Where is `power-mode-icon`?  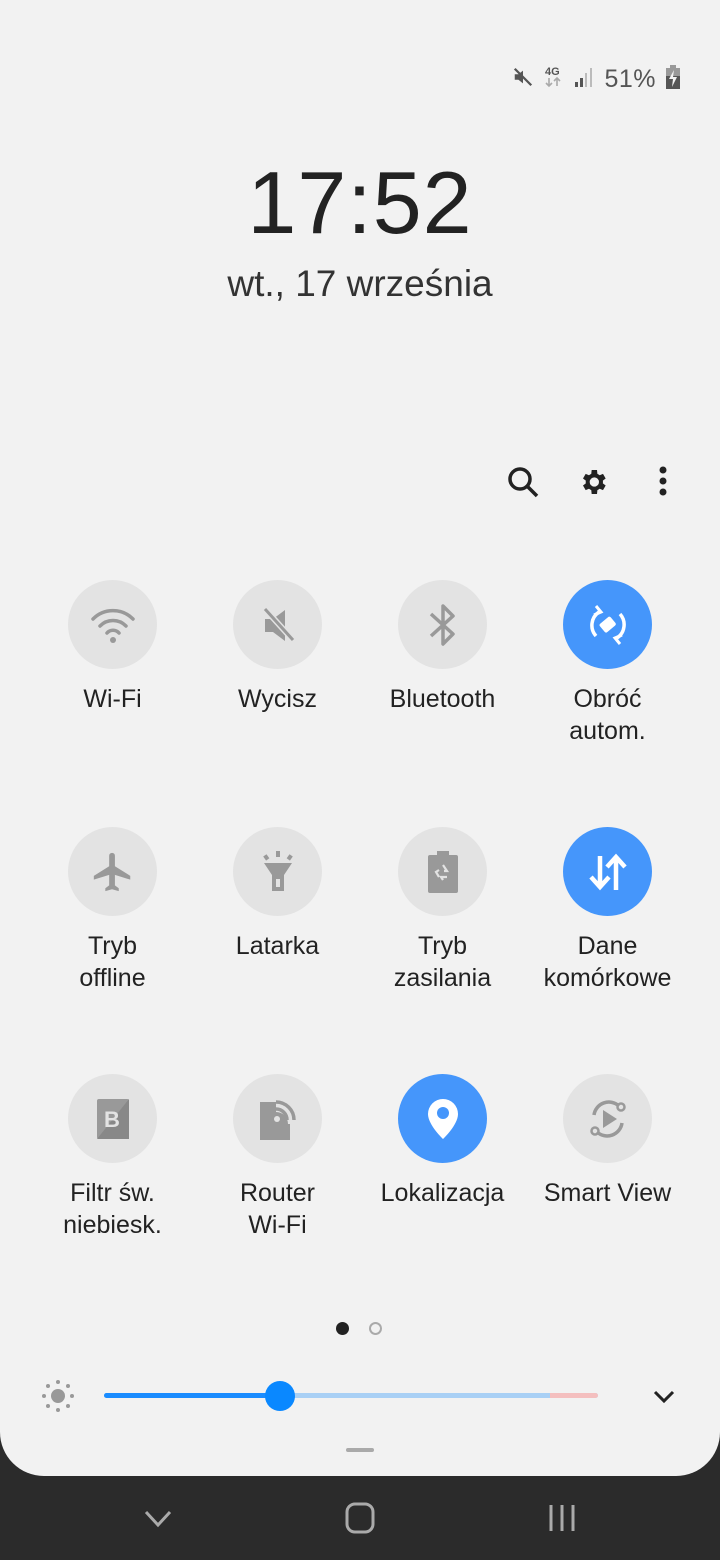 power-mode-icon is located at coordinates (442, 871).